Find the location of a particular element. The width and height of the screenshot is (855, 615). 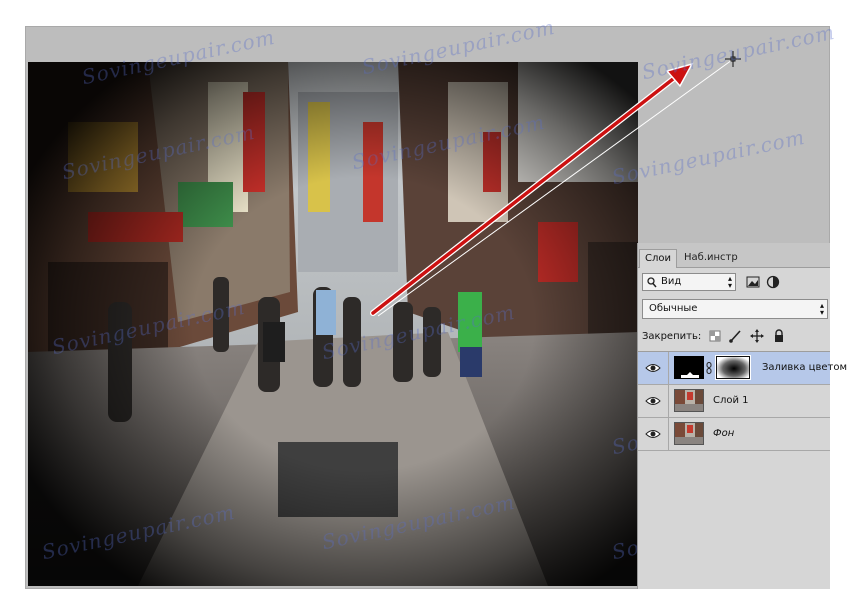

layer-row-layer1: Слой 1 is located at coordinates (734, 401).